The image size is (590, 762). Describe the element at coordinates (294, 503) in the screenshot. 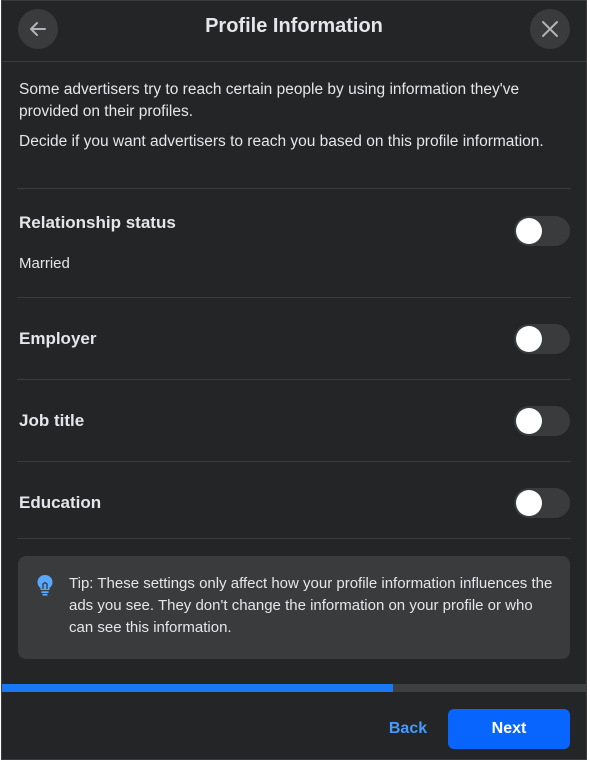

I see `setting-row-education: Education` at that location.